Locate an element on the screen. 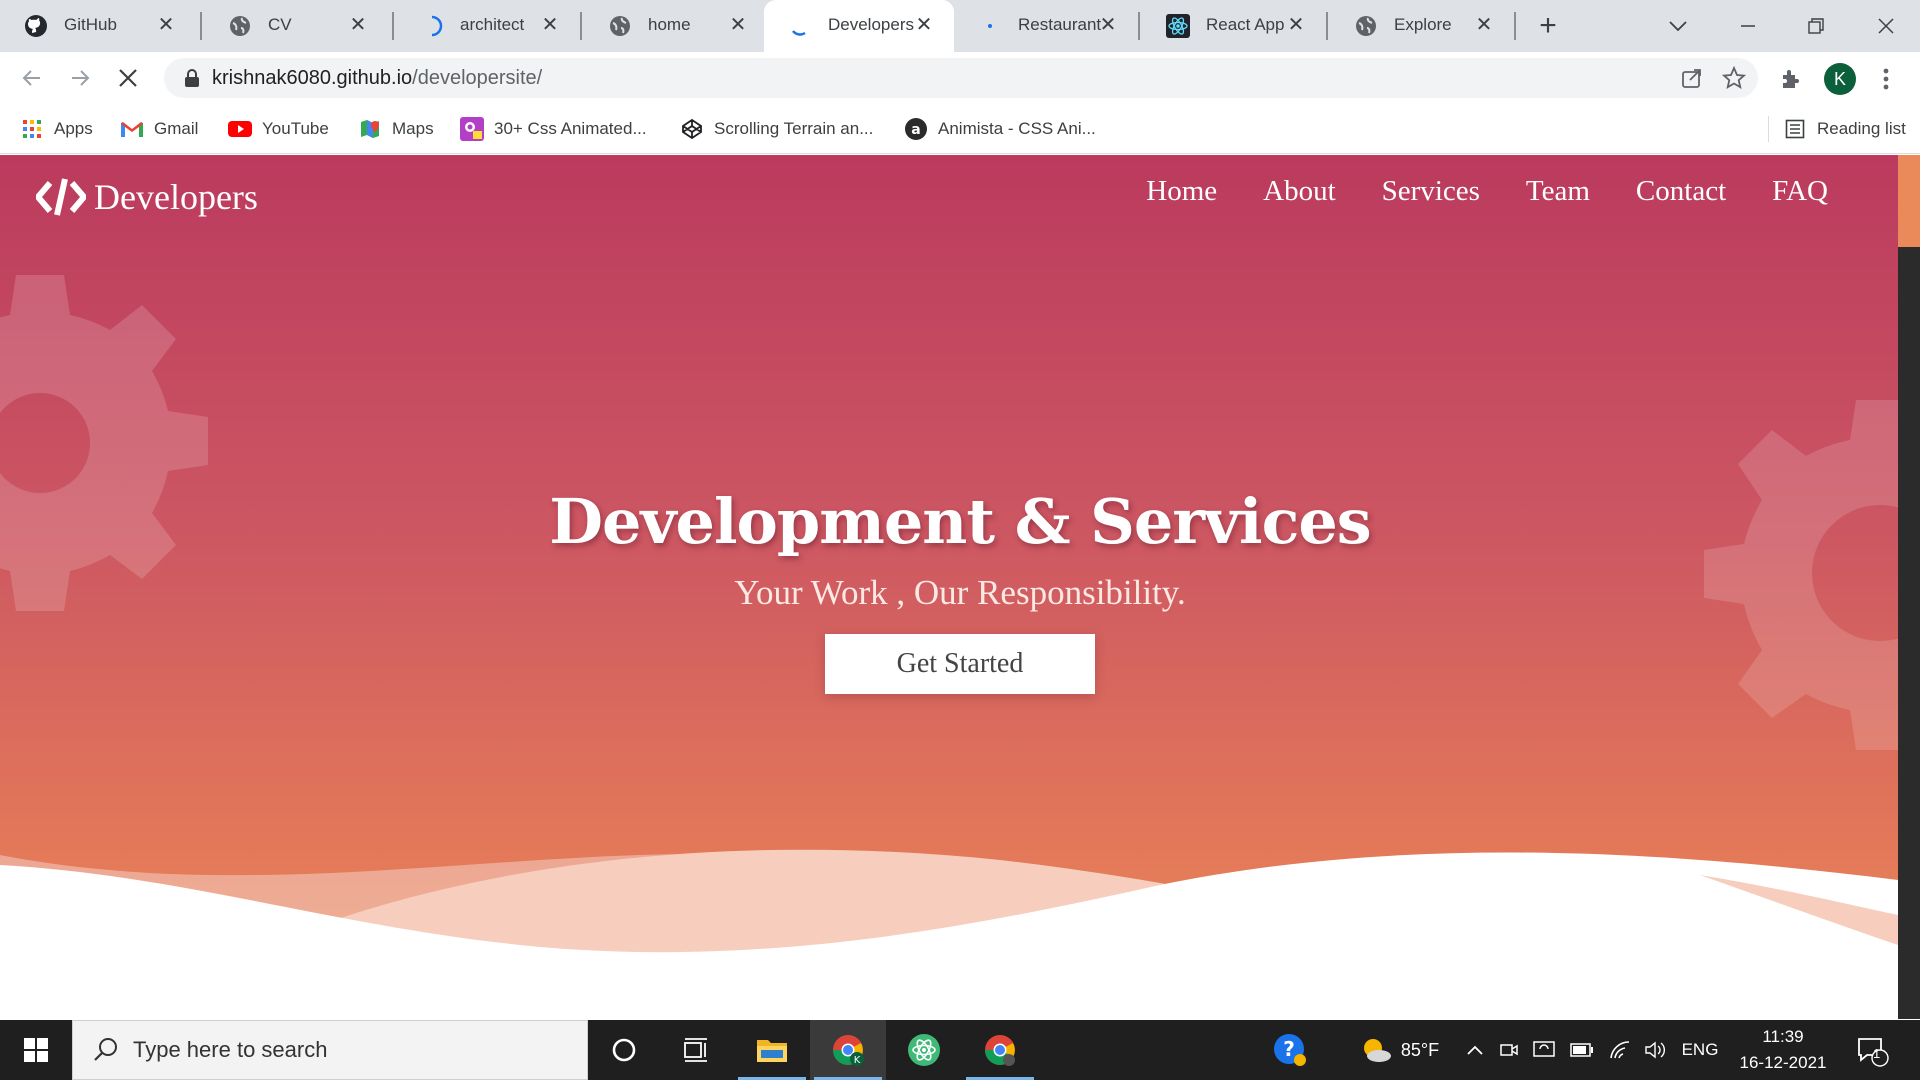 The height and width of the screenshot is (1080, 1920). tab-title: Restaurant is located at coordinates (1060, 24).